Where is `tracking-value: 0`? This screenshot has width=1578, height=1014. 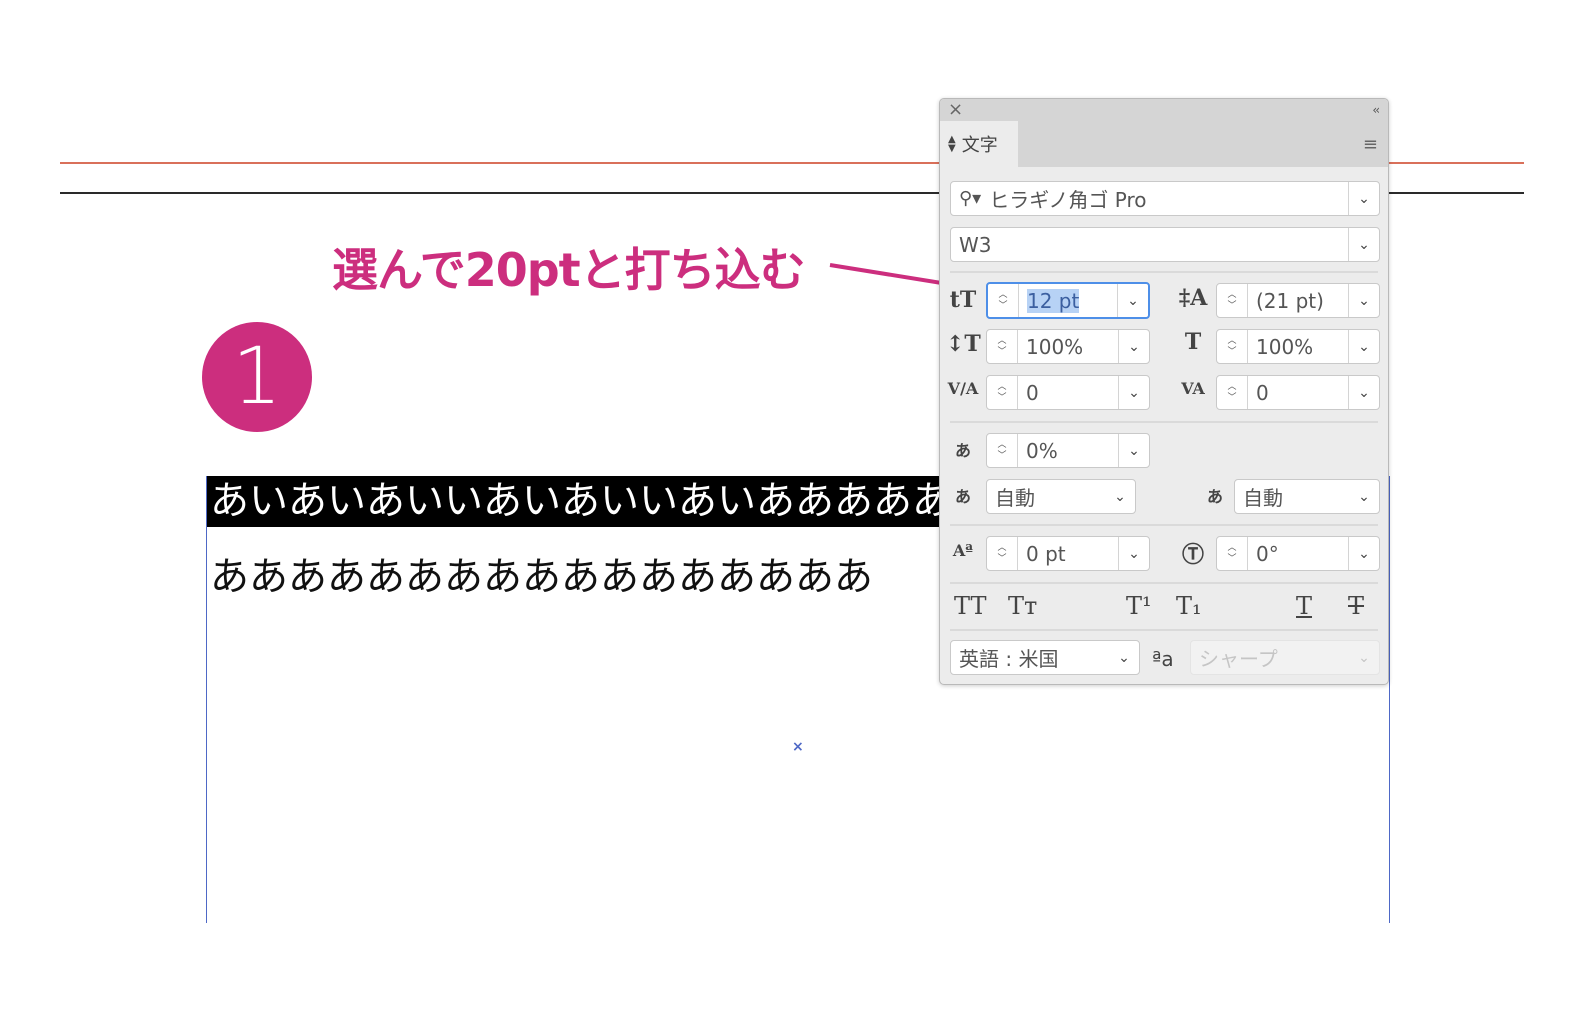 tracking-value: 0 is located at coordinates (1298, 393).